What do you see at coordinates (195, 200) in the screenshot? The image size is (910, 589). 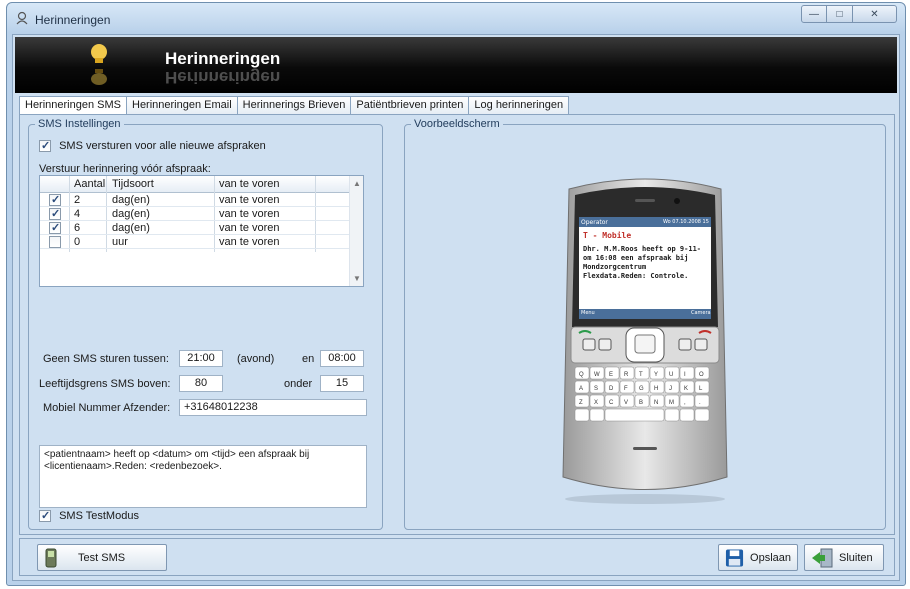 I see `table-row: 2 dag(en) van te voren` at bounding box center [195, 200].